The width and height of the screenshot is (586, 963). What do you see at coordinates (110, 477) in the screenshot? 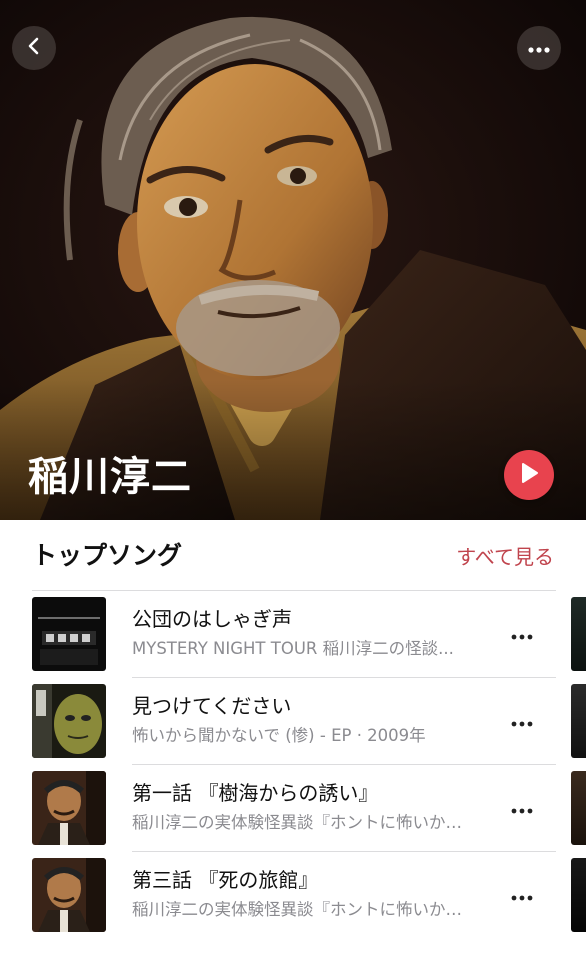
I see `artist-name: 稲川淳二` at bounding box center [110, 477].